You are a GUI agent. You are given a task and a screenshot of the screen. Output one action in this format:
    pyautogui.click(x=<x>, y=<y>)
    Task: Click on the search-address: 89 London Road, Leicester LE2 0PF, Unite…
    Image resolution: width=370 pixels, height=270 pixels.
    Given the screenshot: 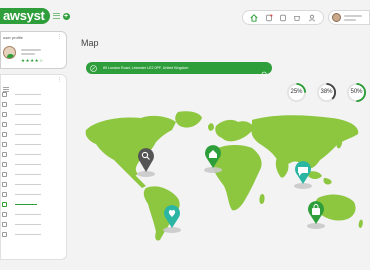 What is the action you would take?
    pyautogui.click(x=146, y=68)
    